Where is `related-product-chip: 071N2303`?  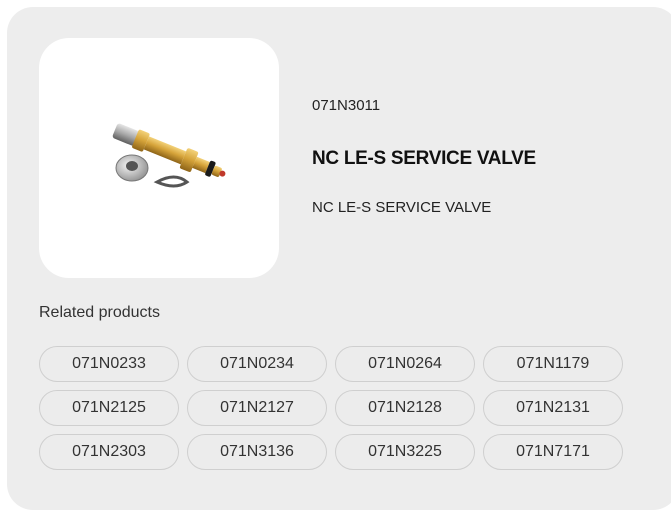
related-product-chip: 071N2303 is located at coordinates (109, 452).